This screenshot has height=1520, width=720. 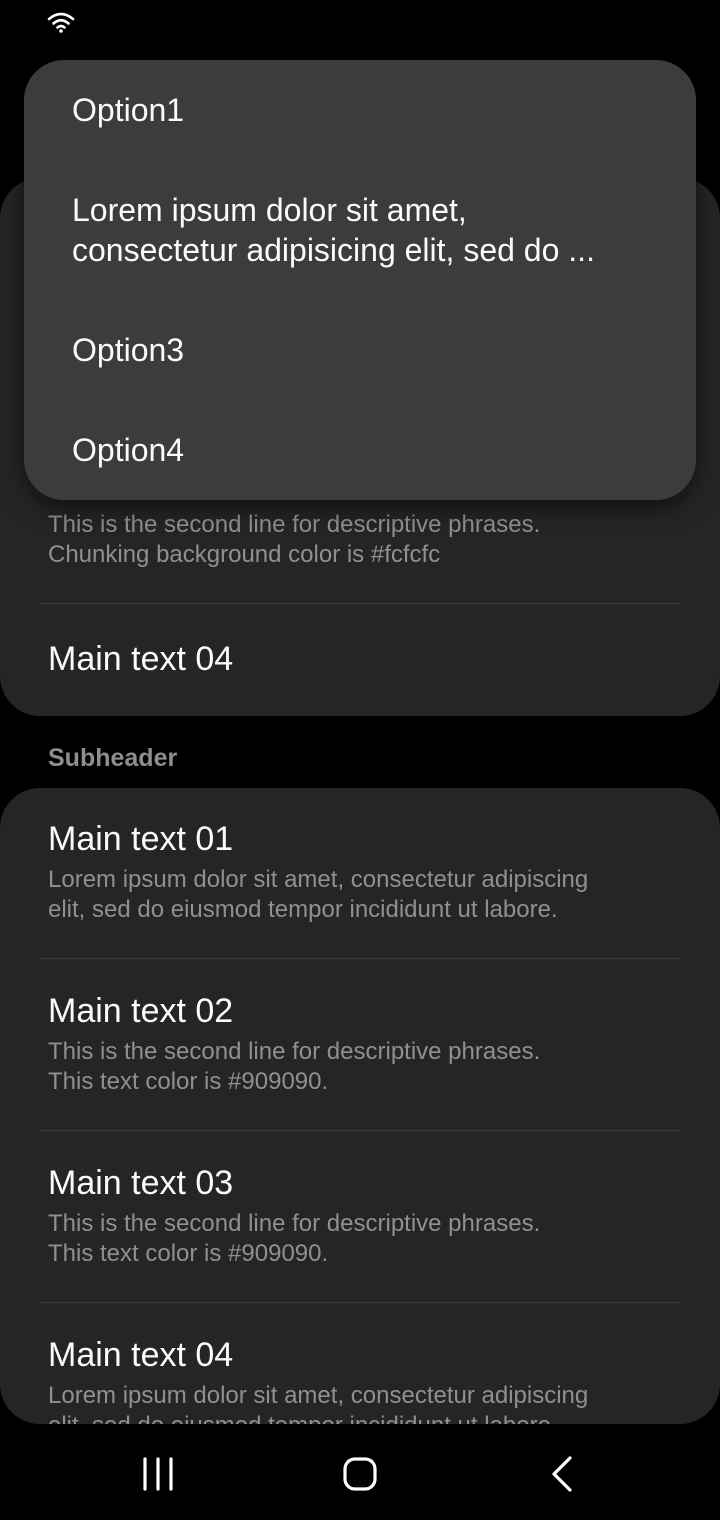 What do you see at coordinates (141, 1011) in the screenshot?
I see `item-main-text: Main text 02` at bounding box center [141, 1011].